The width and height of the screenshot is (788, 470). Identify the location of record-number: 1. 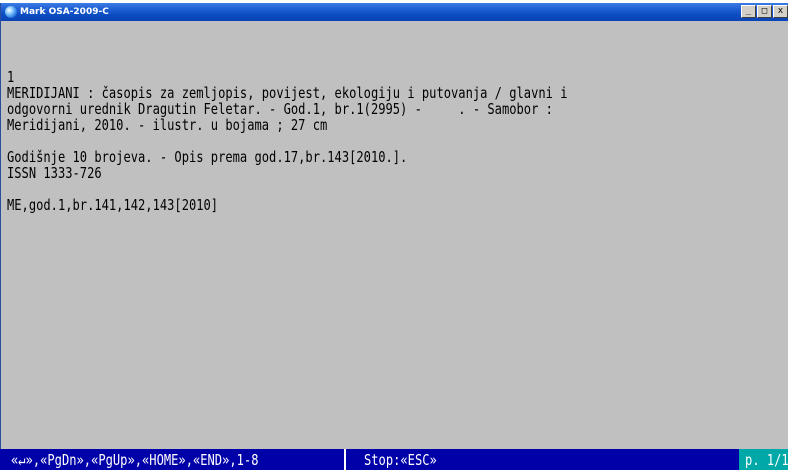
(11, 77).